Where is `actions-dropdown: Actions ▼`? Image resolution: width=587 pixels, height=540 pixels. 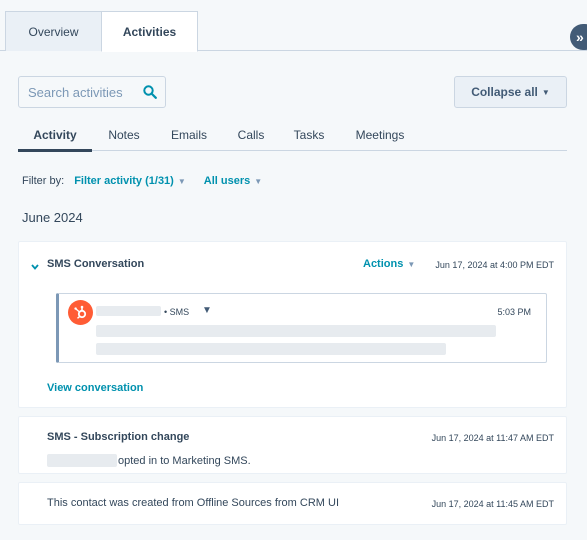 actions-dropdown: Actions ▼ is located at coordinates (389, 264).